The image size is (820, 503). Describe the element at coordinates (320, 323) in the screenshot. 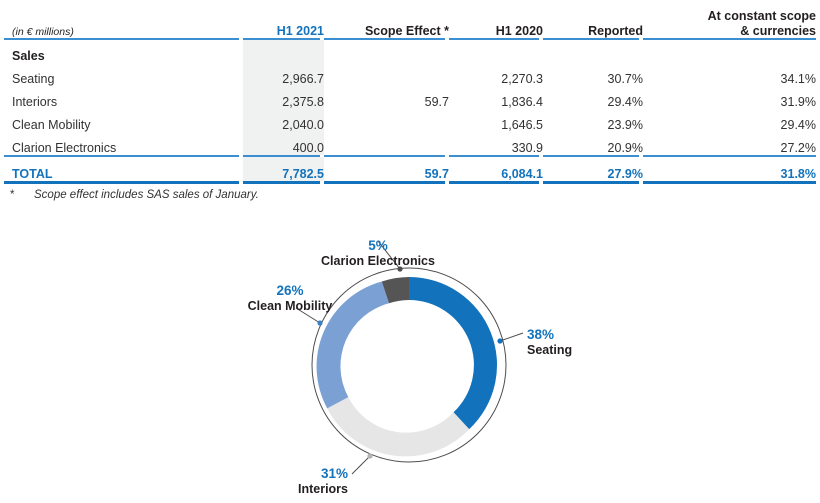

I see `leader-dot-clean-mobility` at that location.